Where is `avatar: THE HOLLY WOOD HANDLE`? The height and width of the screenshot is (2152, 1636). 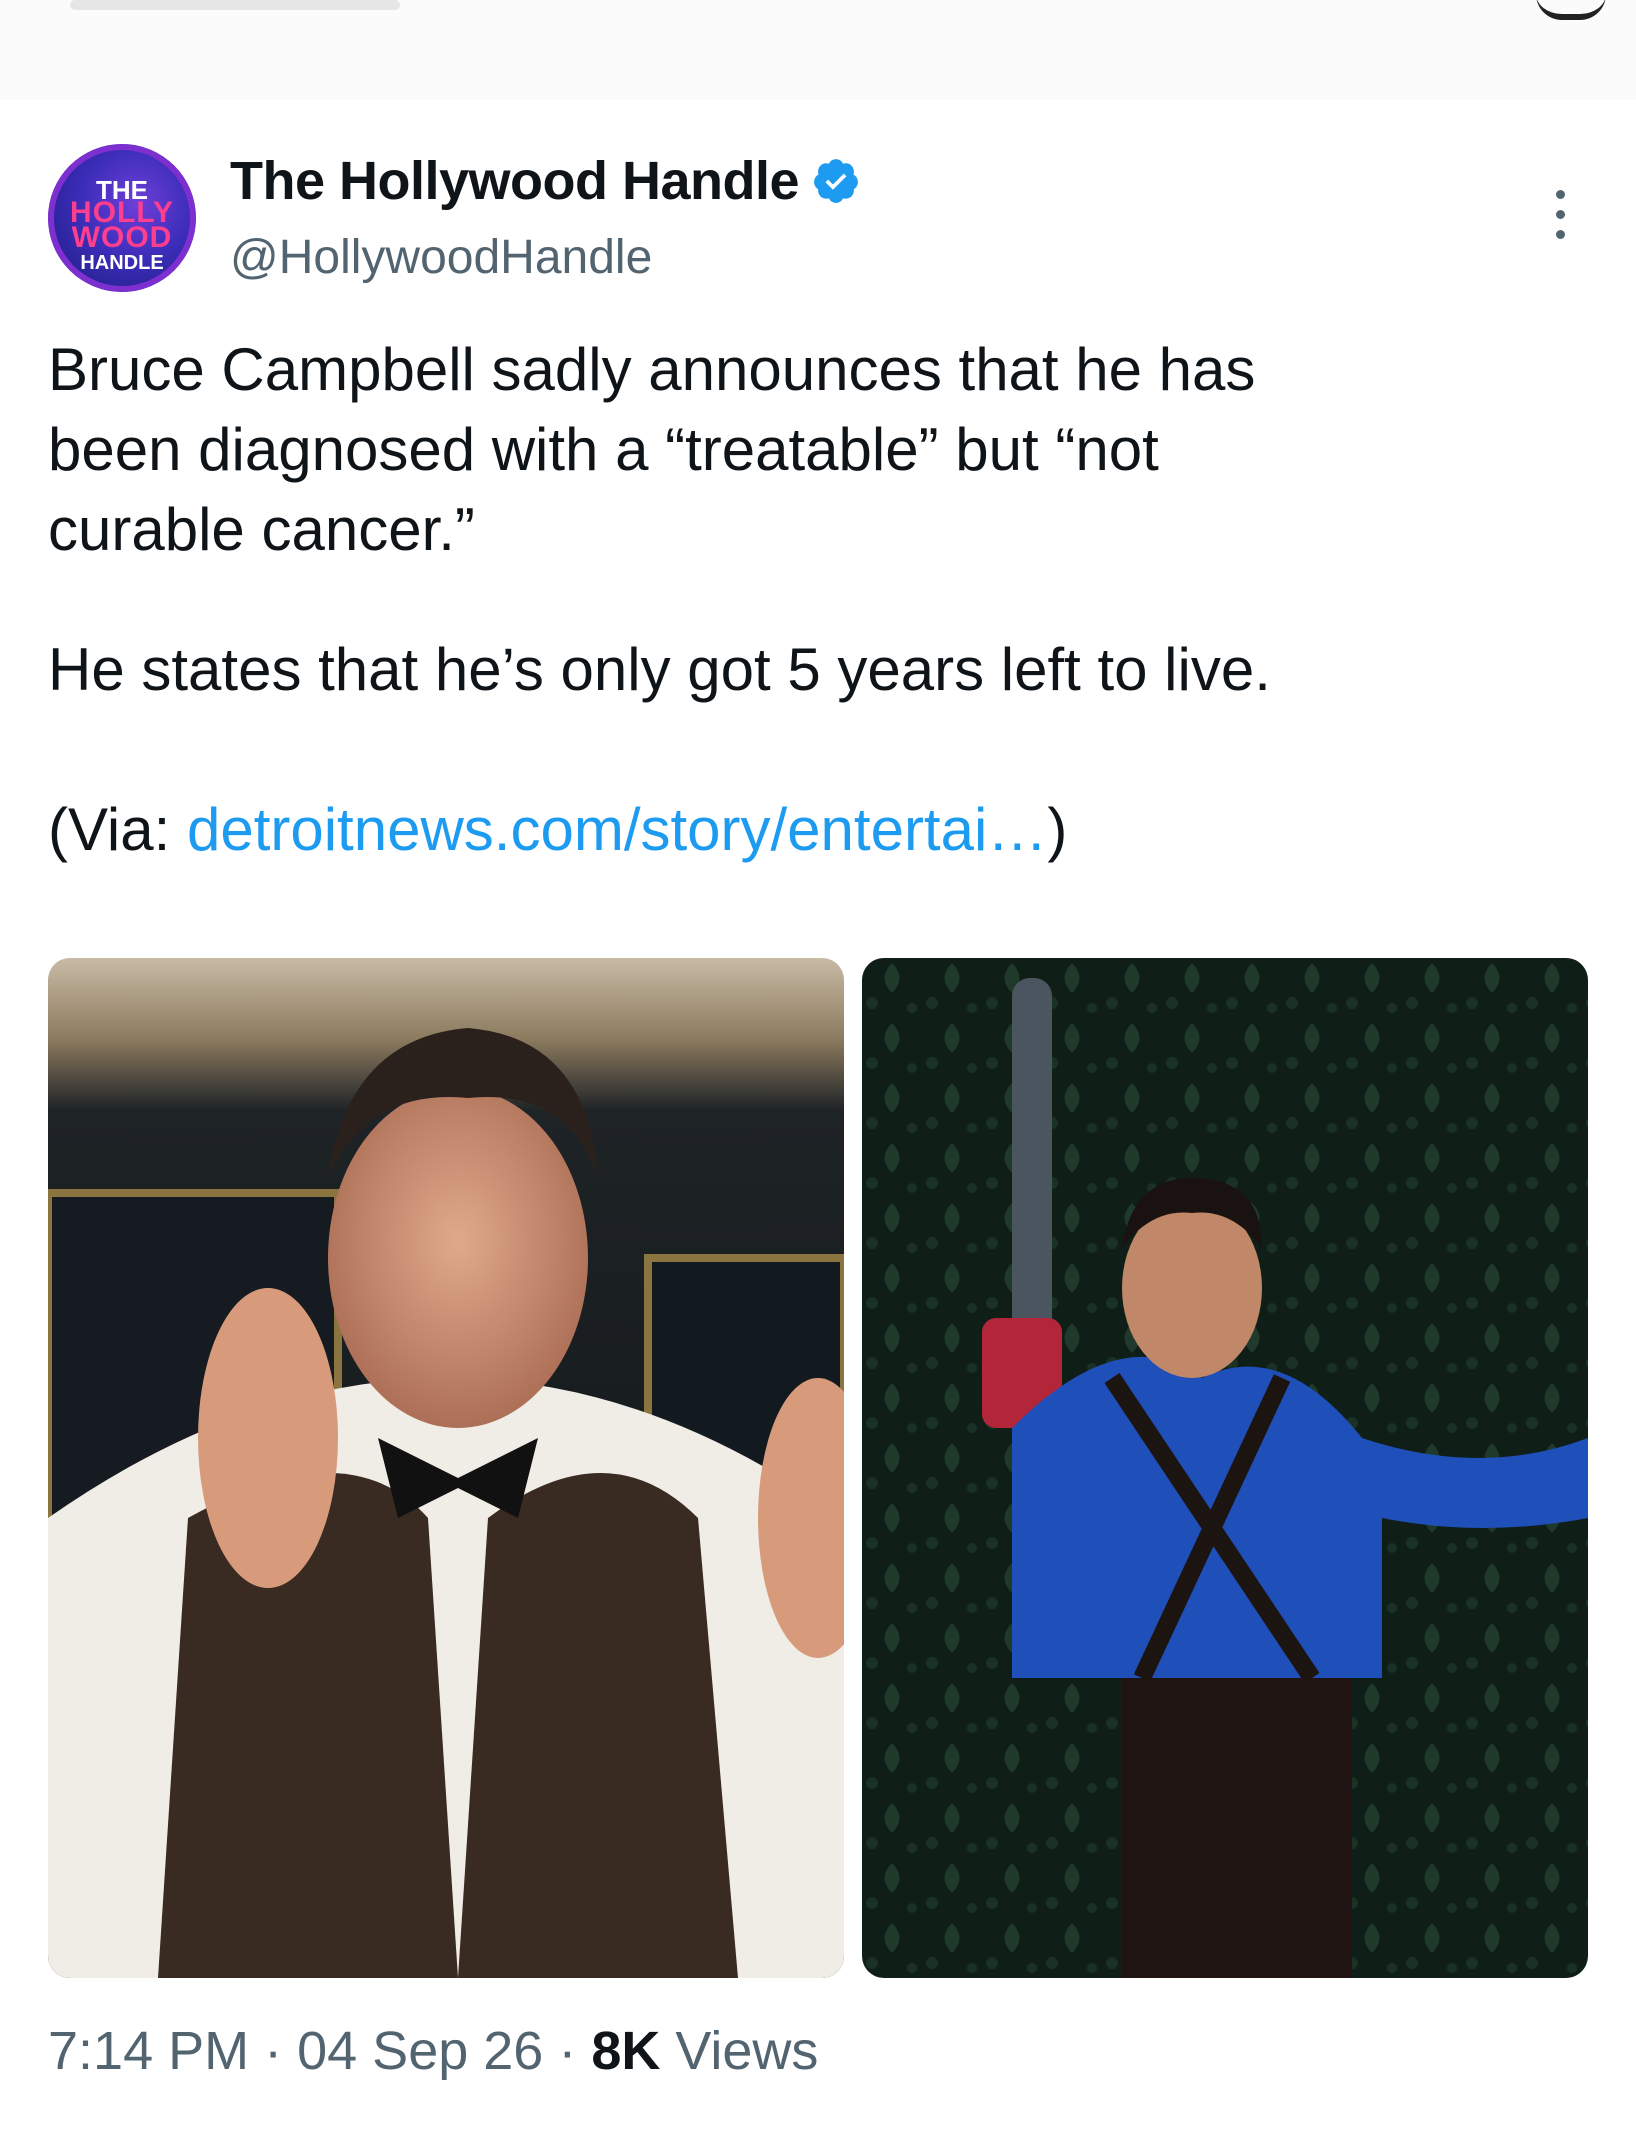
avatar: THE HOLLY WOOD HANDLE is located at coordinates (122, 218).